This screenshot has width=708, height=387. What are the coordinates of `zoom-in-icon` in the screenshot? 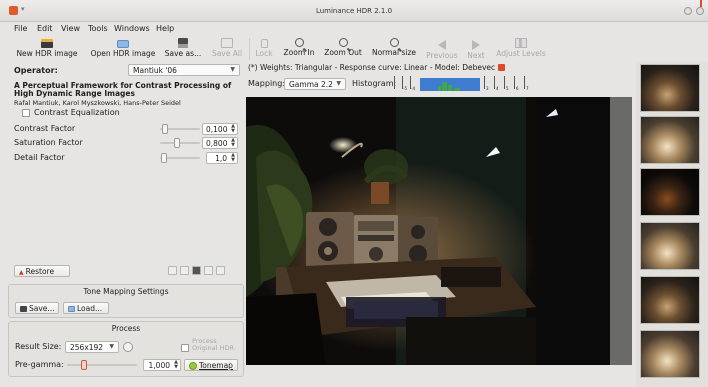 It's located at (299, 42).